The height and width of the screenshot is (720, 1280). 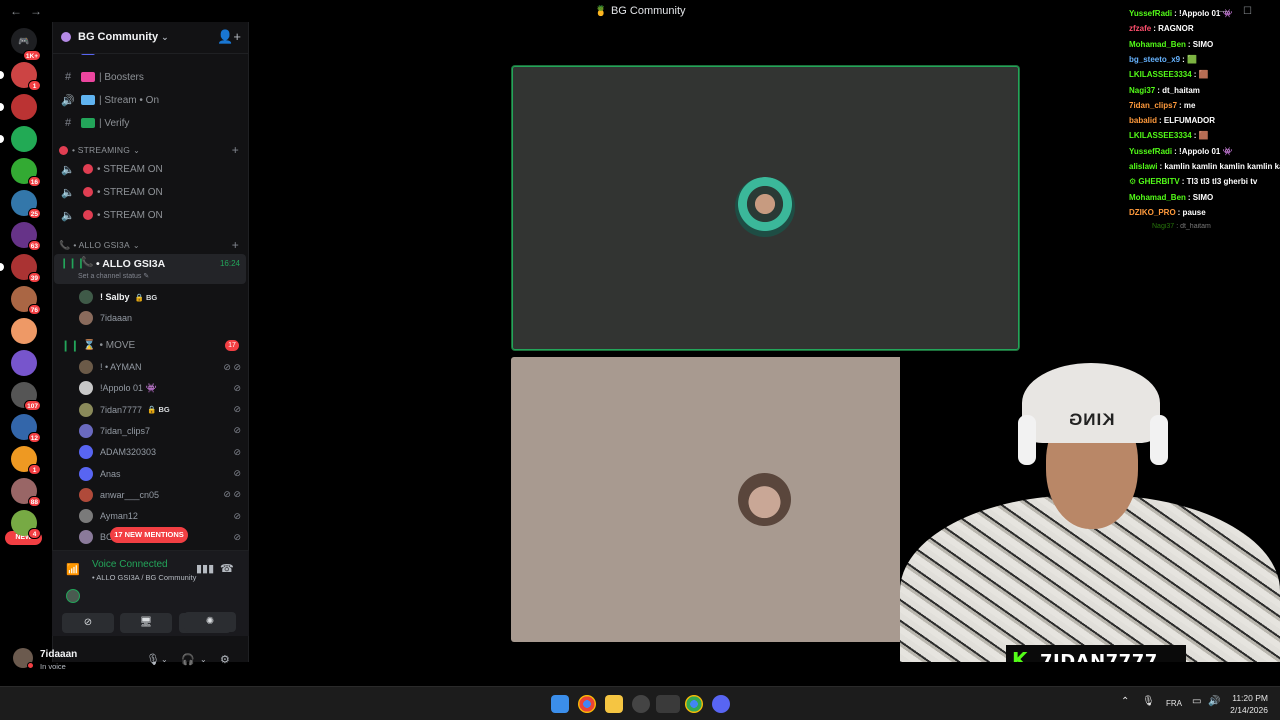 I want to click on clock: 11:20 PM 2/14/2026, so click(x=1249, y=704).